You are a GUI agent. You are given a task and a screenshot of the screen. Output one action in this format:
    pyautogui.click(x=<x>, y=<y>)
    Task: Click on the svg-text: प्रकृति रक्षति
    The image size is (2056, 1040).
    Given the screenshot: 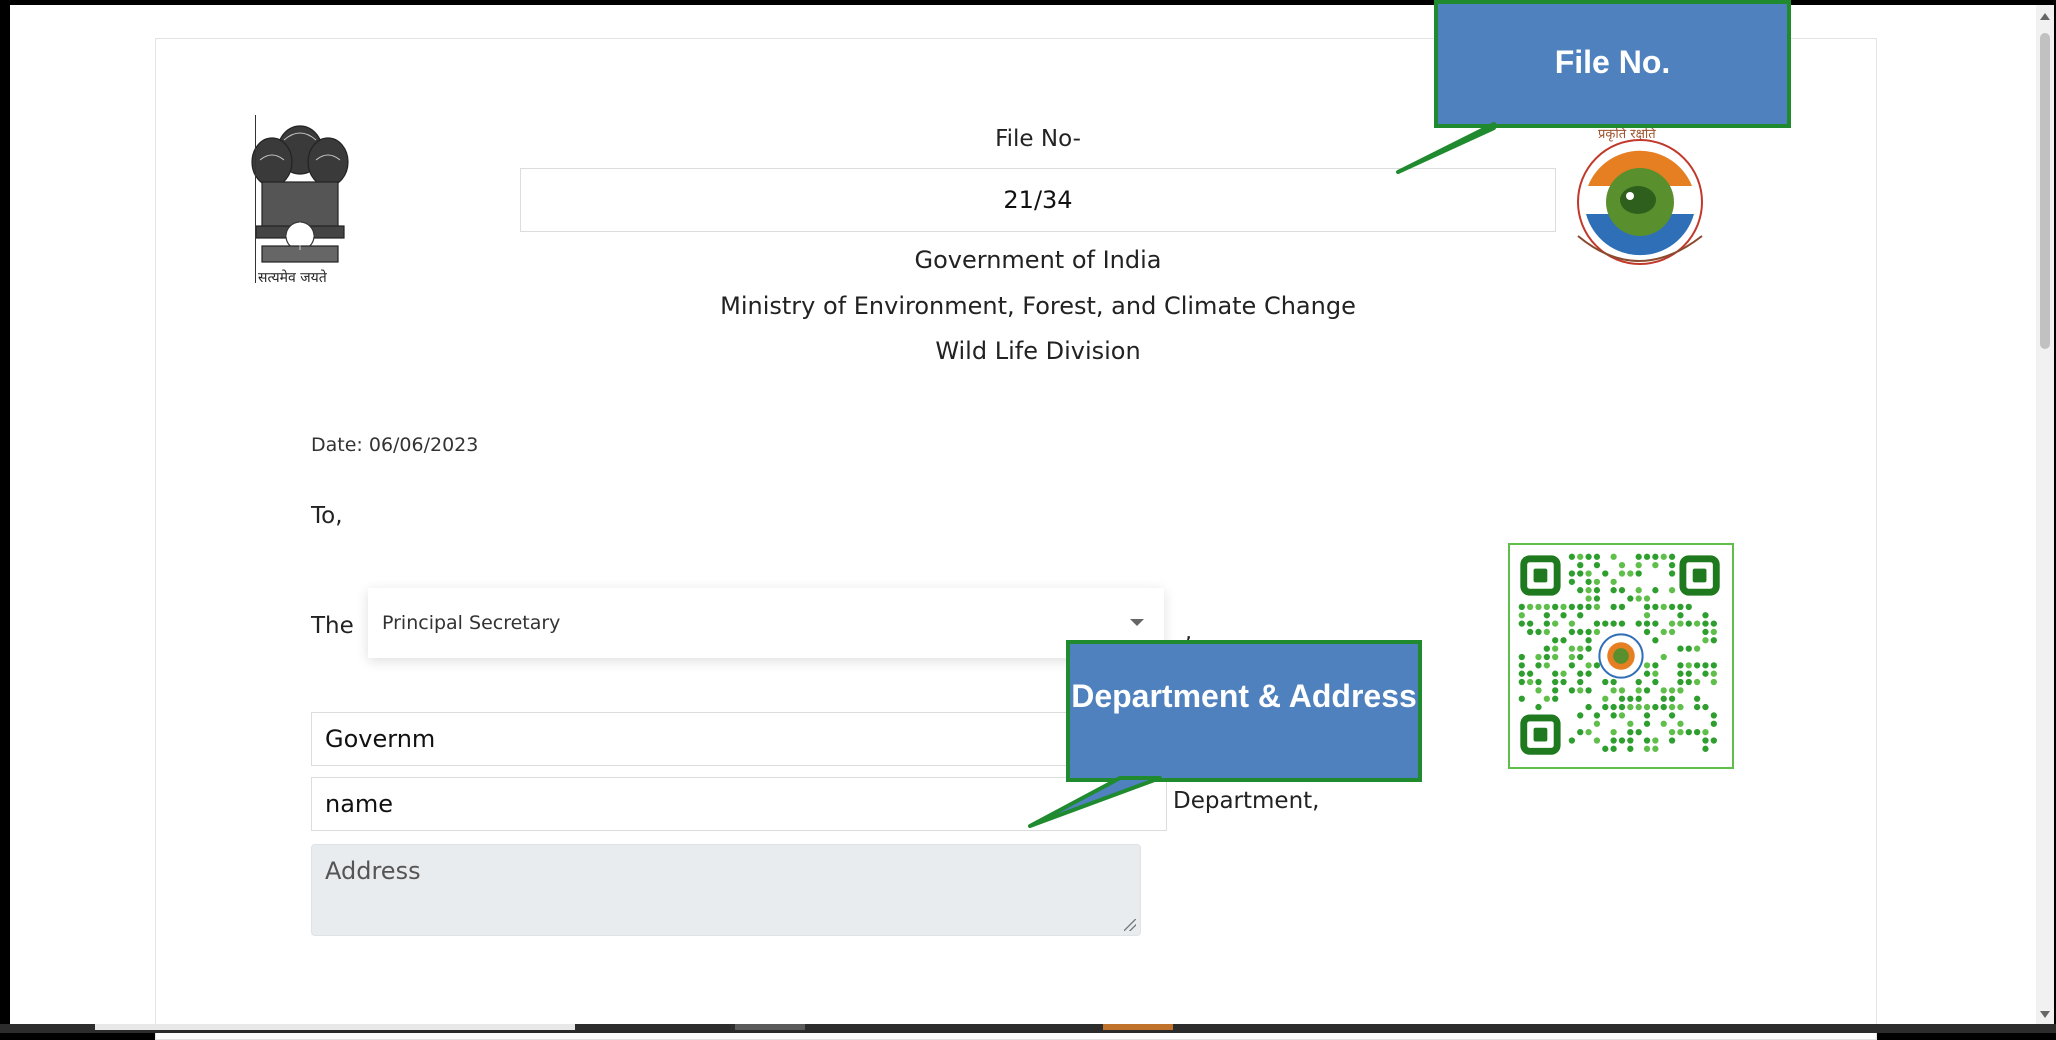 What is the action you would take?
    pyautogui.click(x=1627, y=134)
    